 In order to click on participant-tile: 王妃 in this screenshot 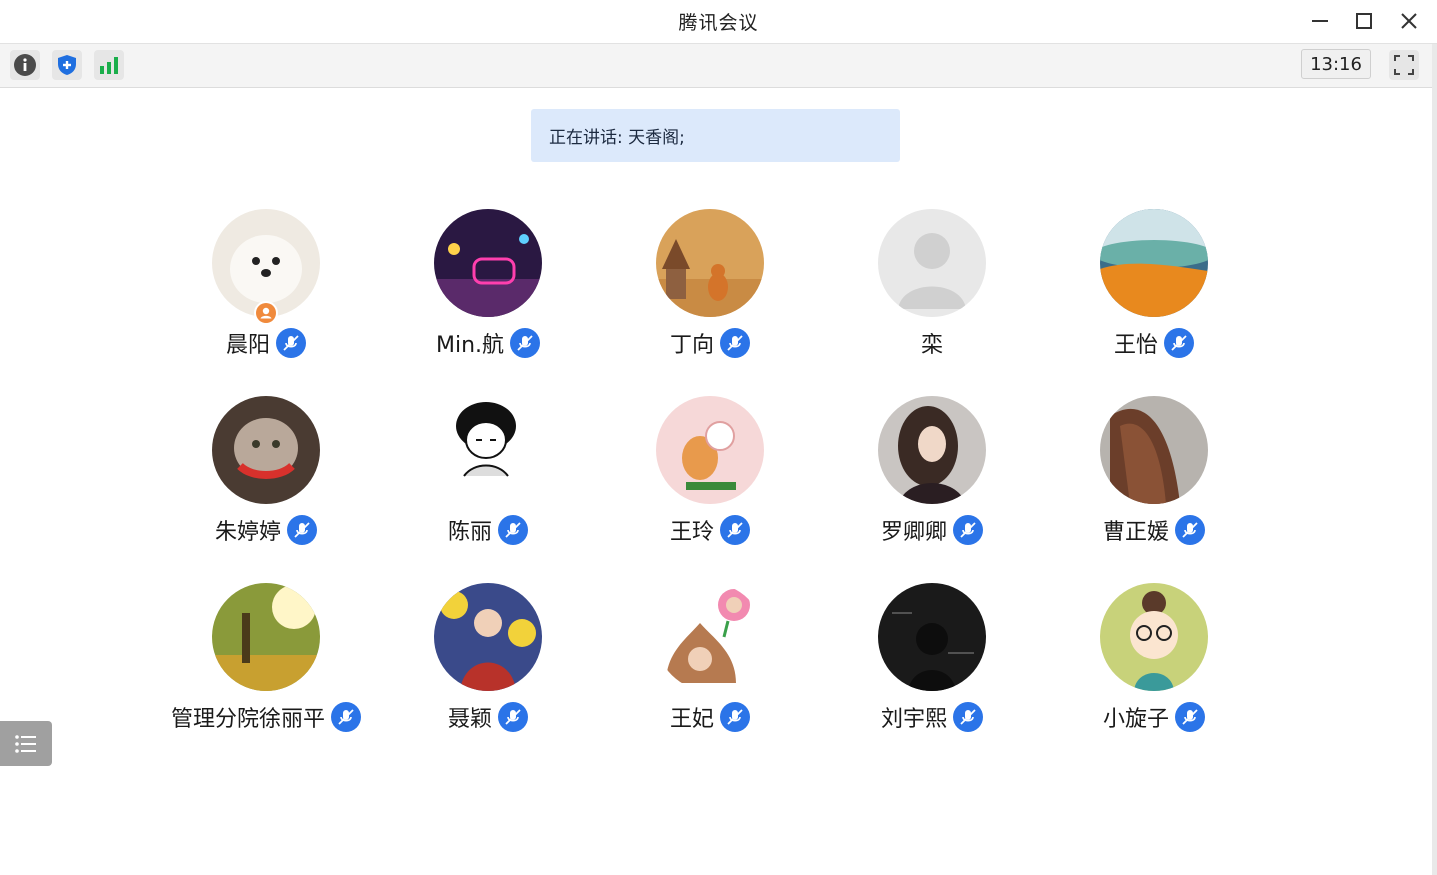, I will do `click(710, 673)`.